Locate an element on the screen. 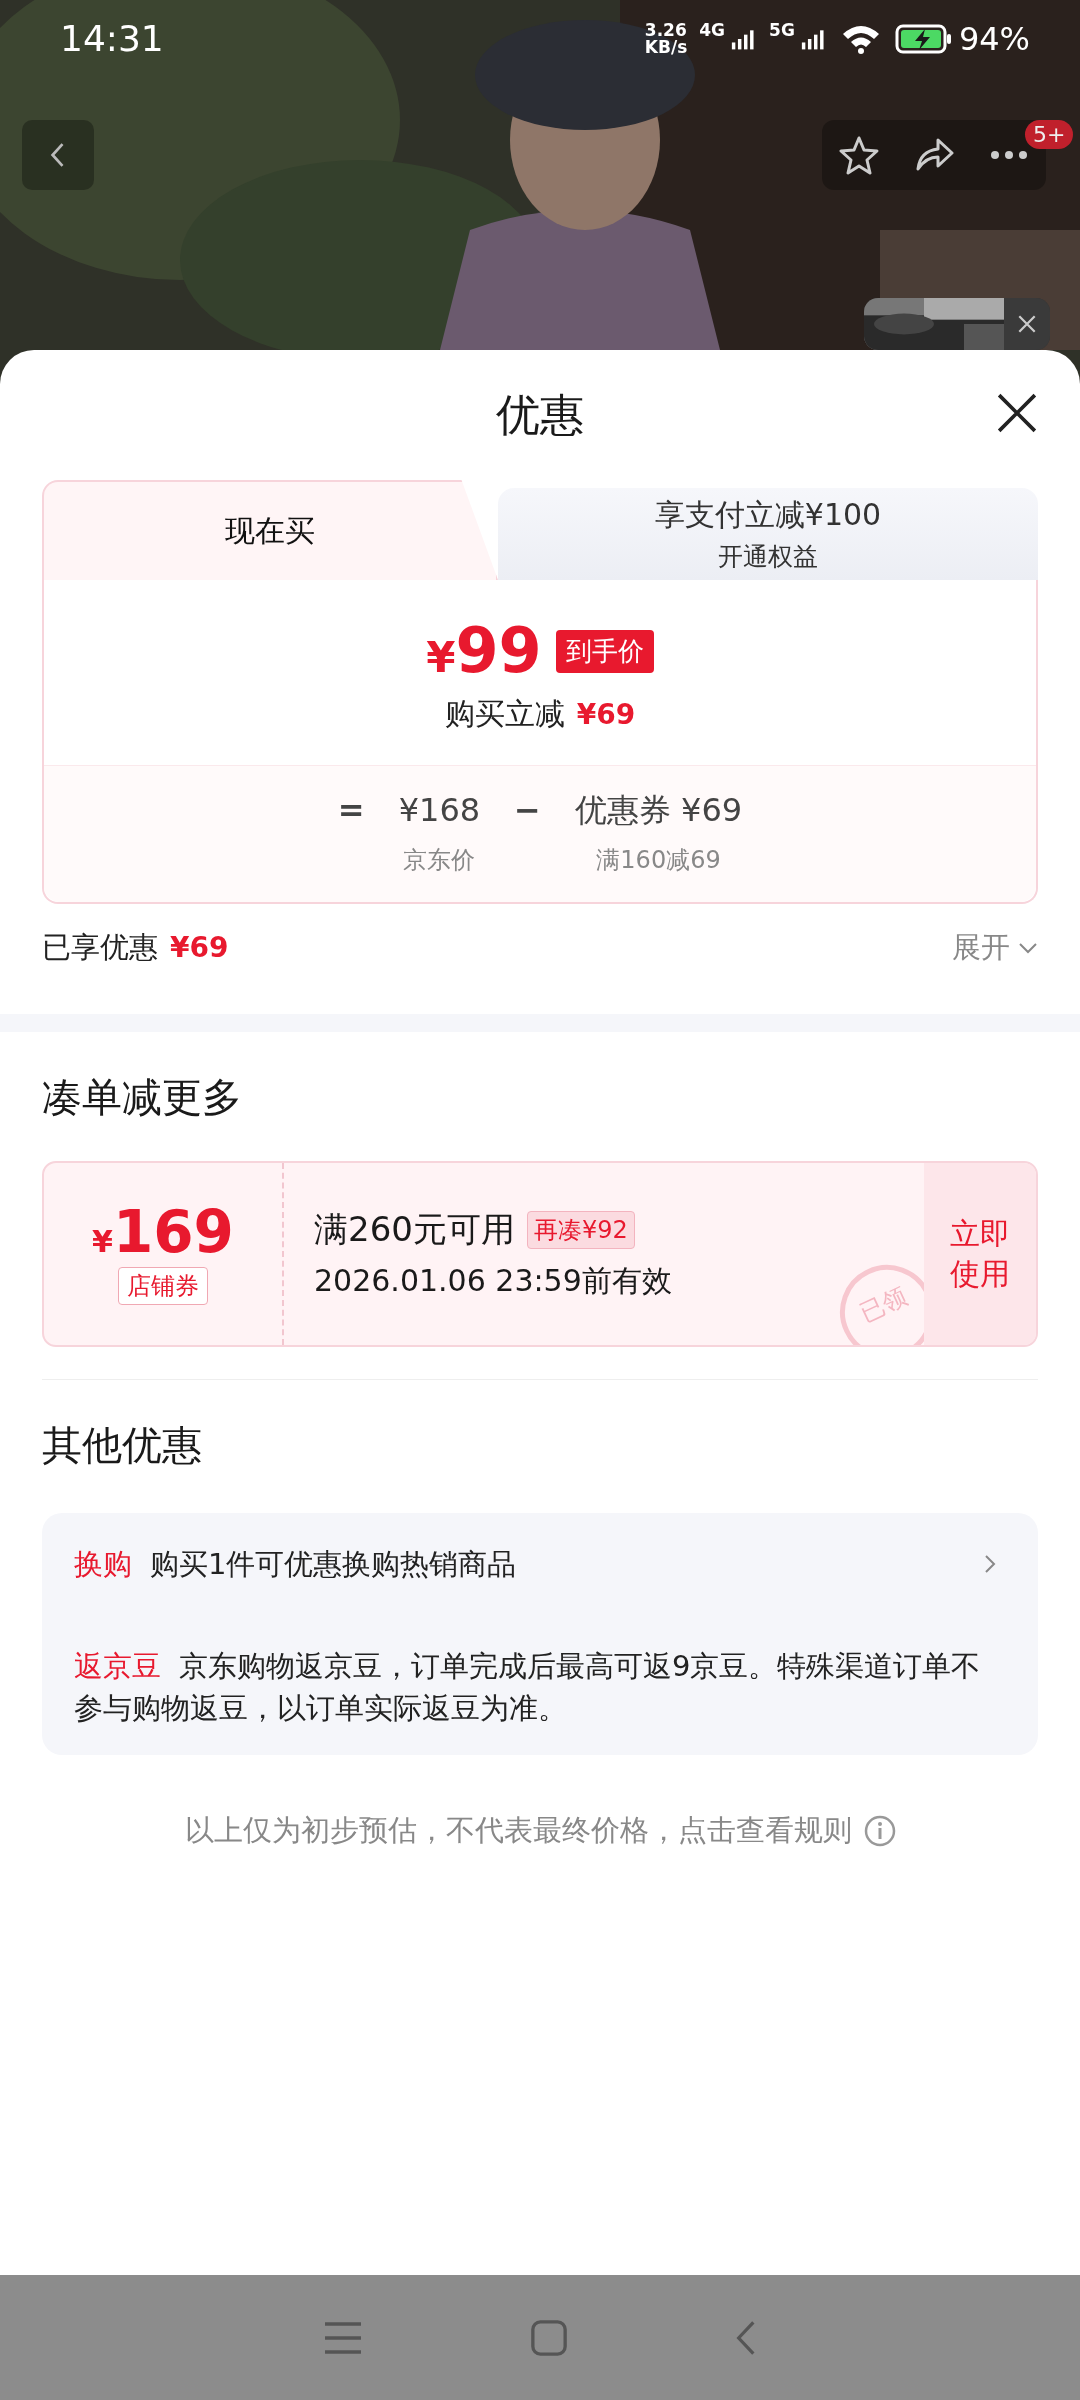 The width and height of the screenshot is (1080, 2400). section-title: 其他优惠 is located at coordinates (122, 1445).